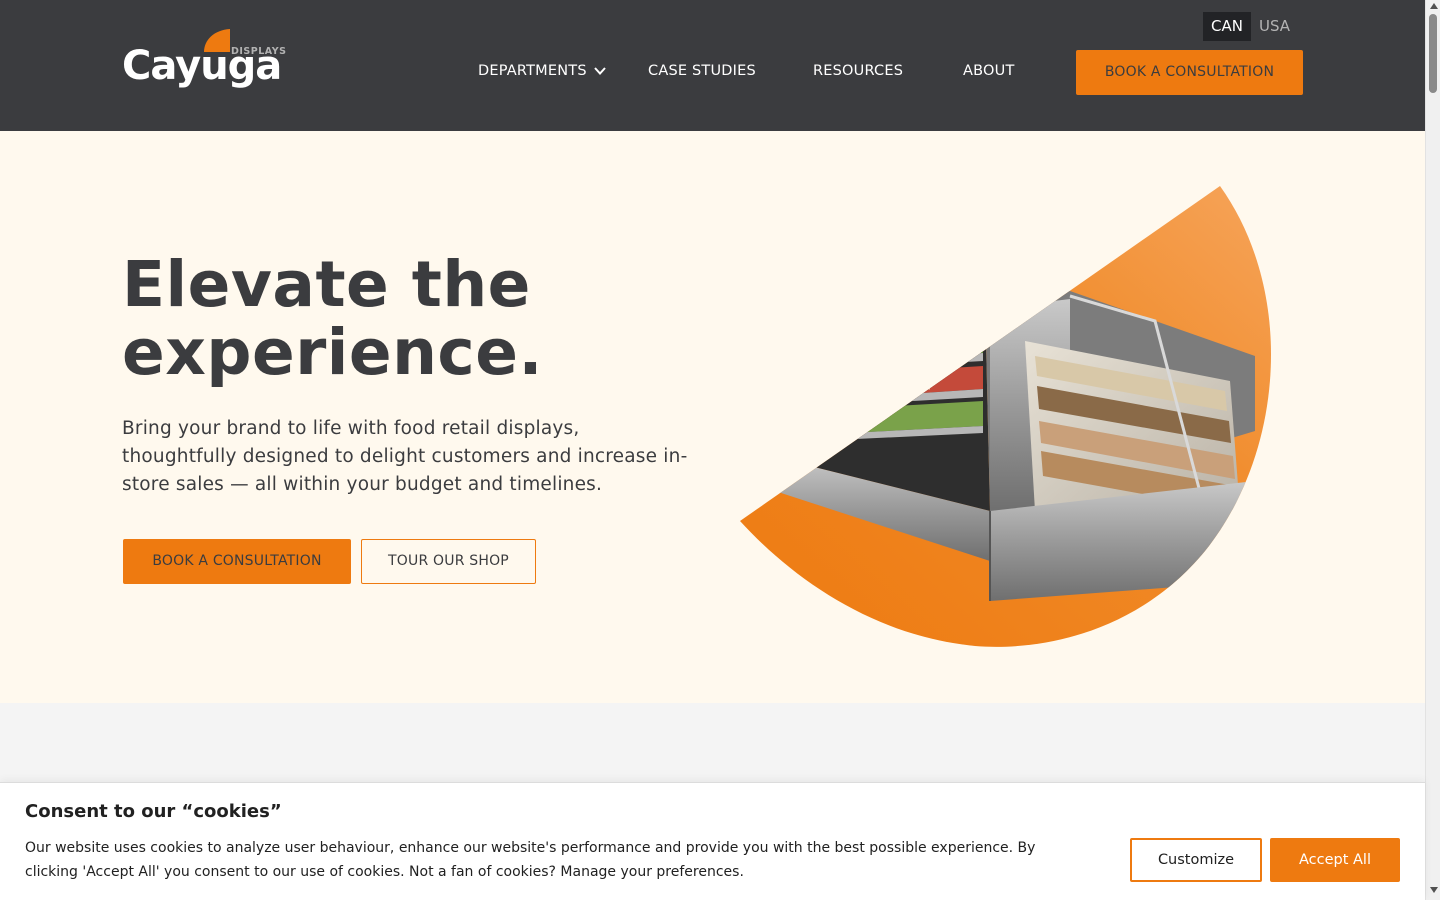 The width and height of the screenshot is (1440, 900). I want to click on page-scrollbar, so click(1432, 450).